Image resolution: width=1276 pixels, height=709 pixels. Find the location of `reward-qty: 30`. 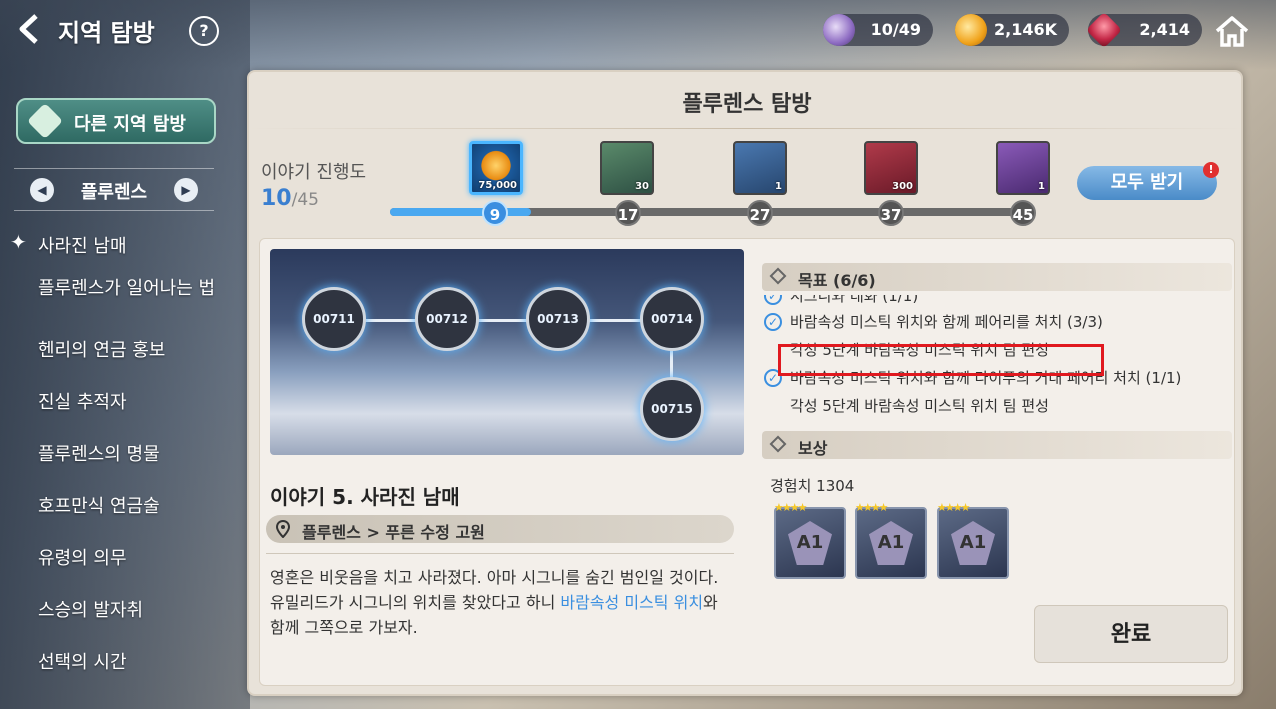

reward-qty: 30 is located at coordinates (642, 186).